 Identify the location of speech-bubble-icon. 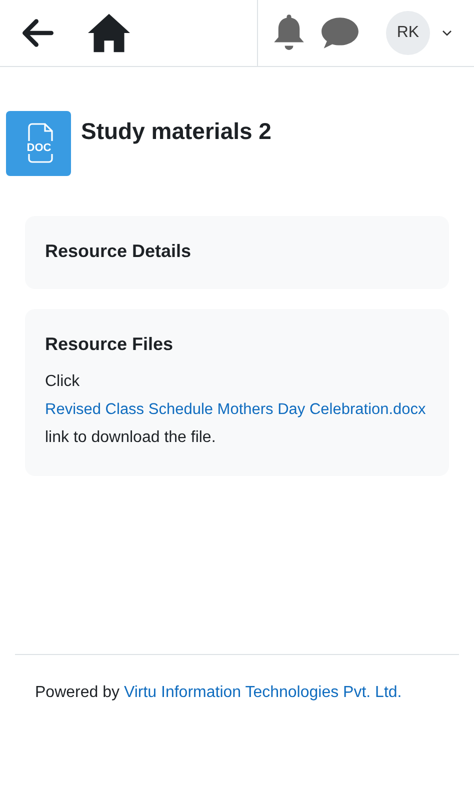
(340, 33).